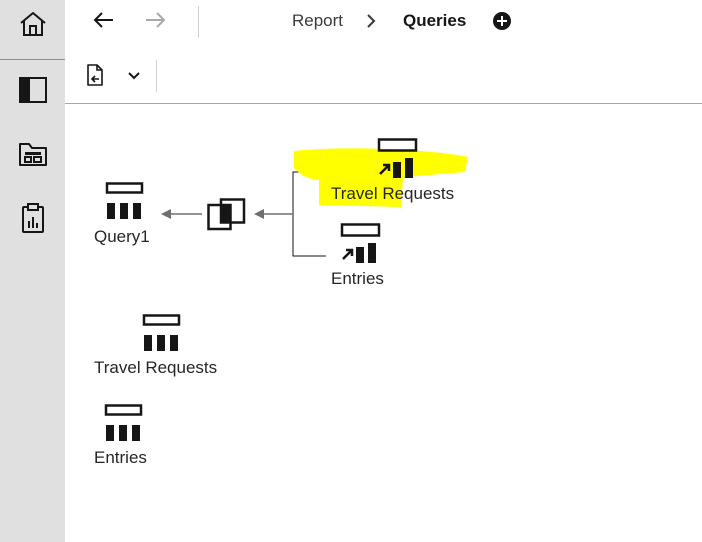 The height and width of the screenshot is (542, 702). Describe the element at coordinates (227, 217) in the screenshot. I see `join-operator-icon` at that location.